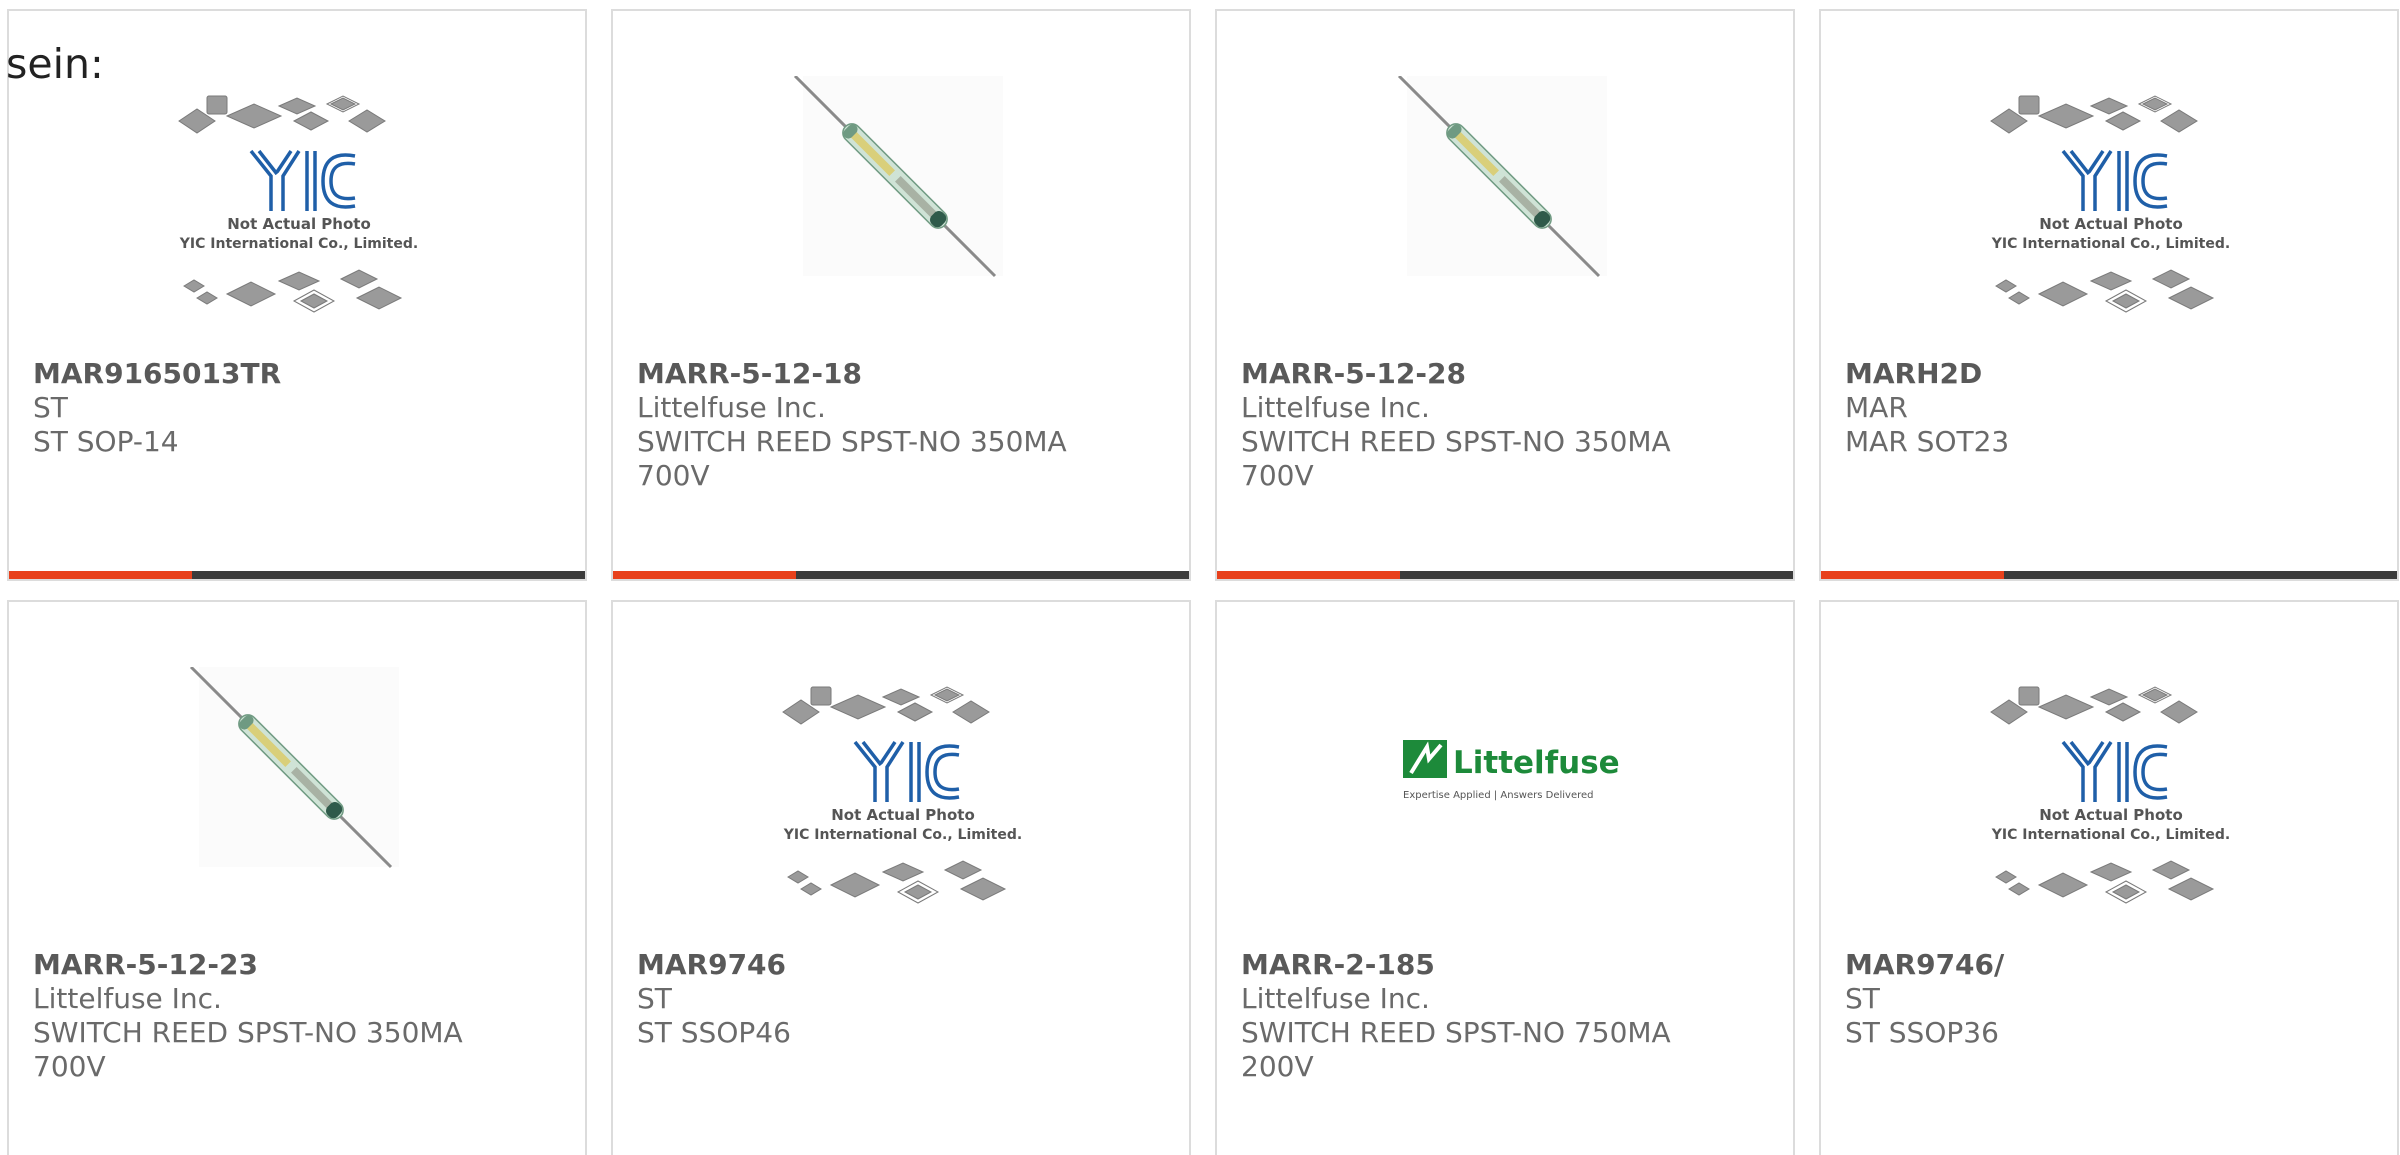 Image resolution: width=2400 pixels, height=1155 pixels. Describe the element at coordinates (1876, 407) in the screenshot. I see `manufacturer: MAR` at that location.